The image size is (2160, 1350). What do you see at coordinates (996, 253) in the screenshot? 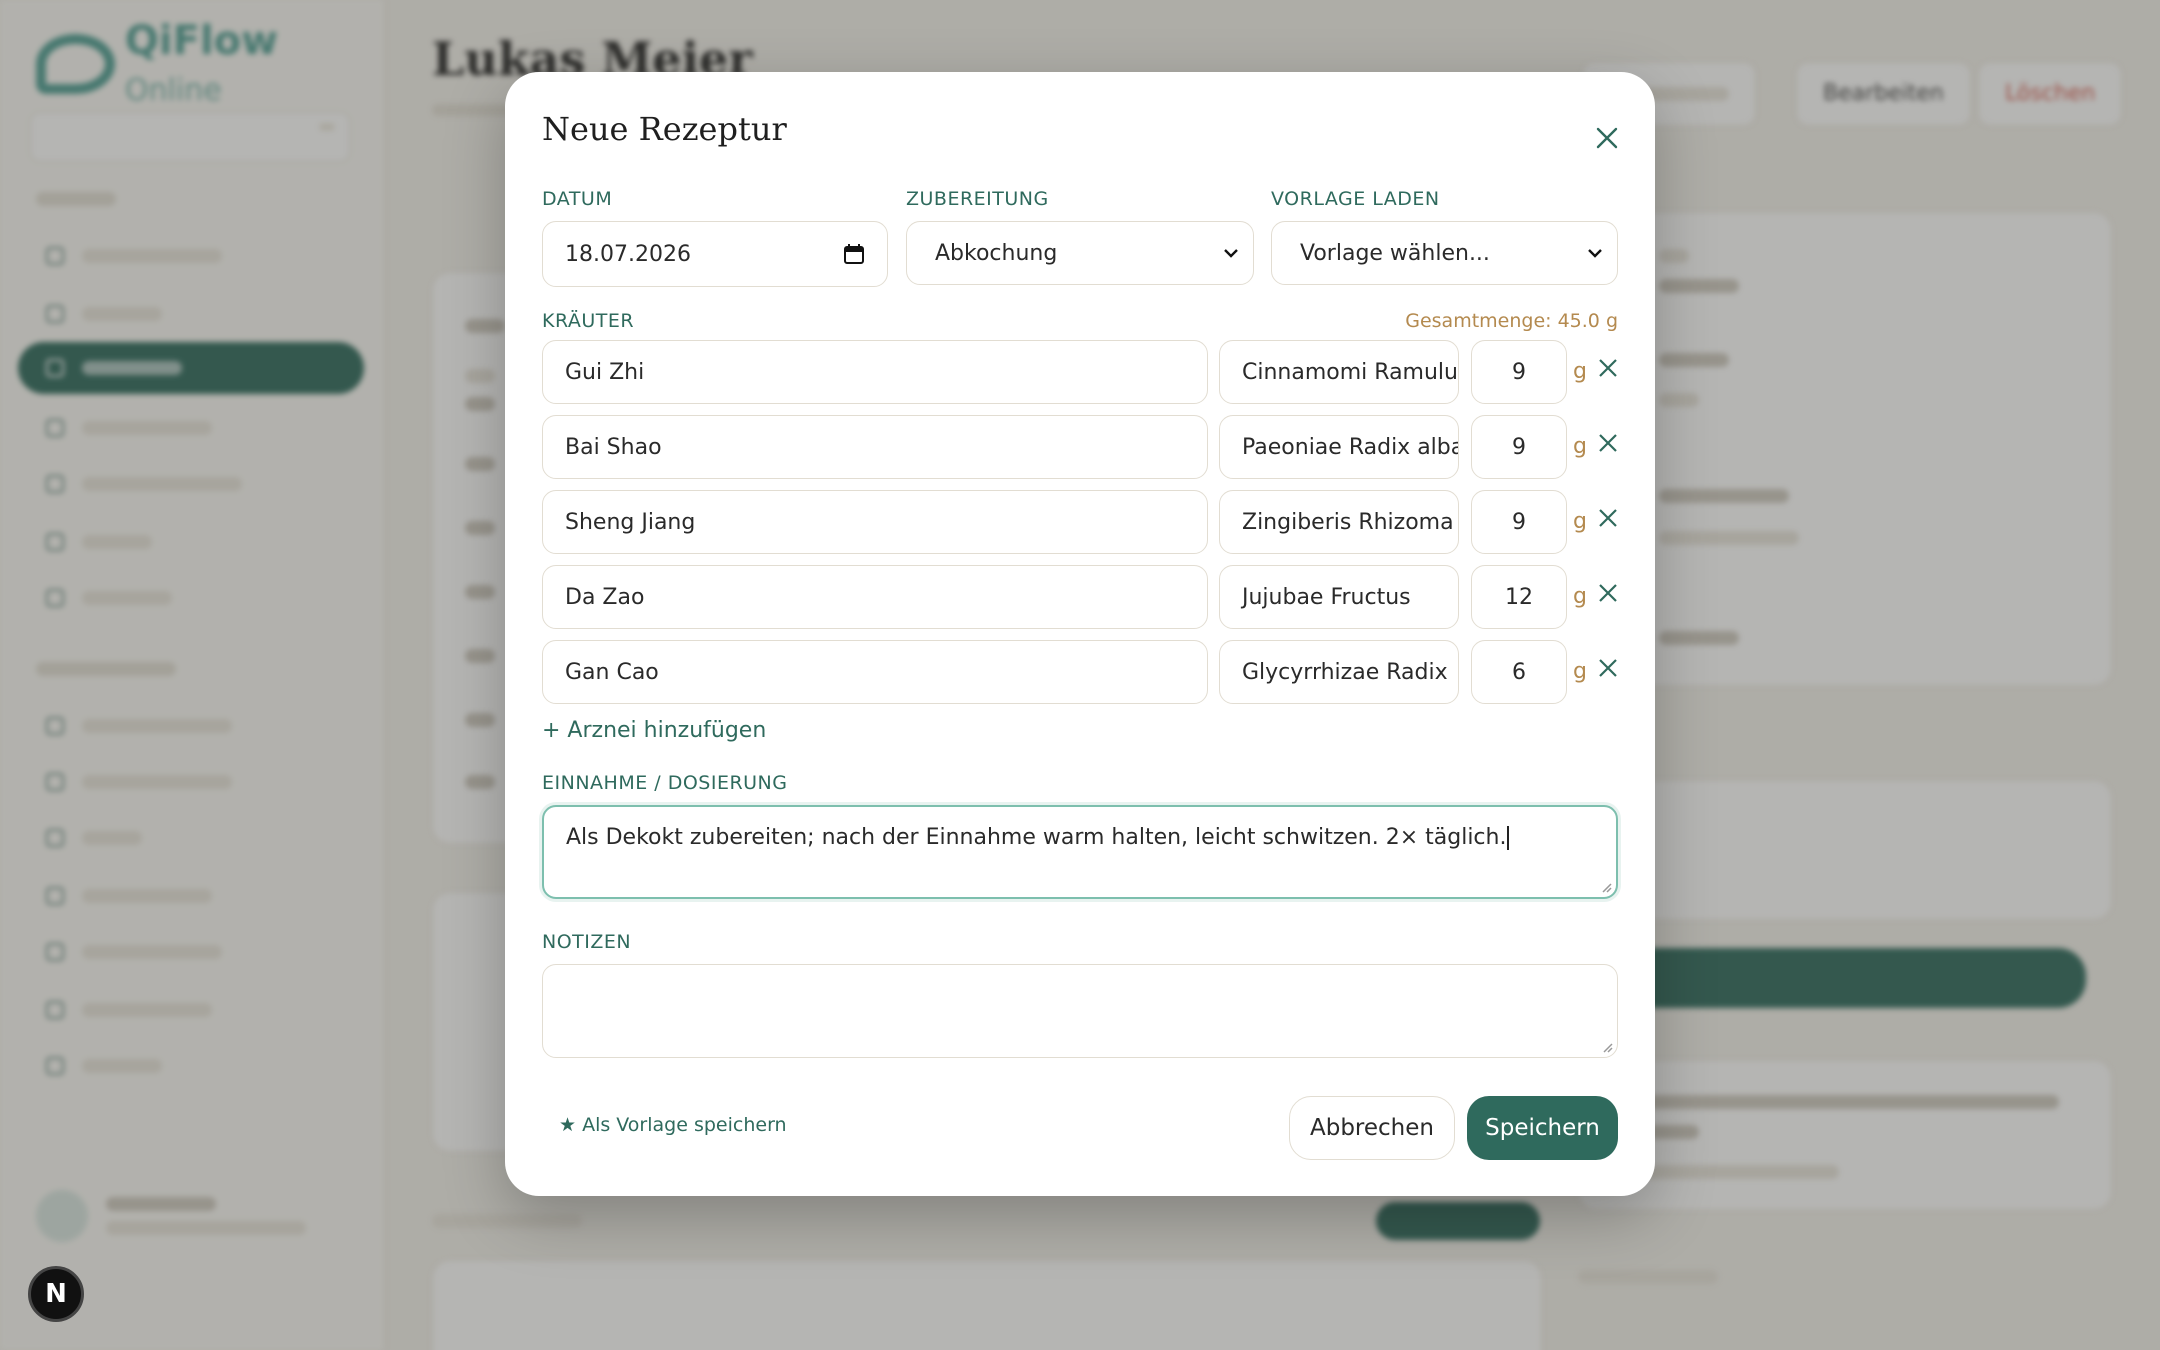
I see `preparation-value: Abkochung` at bounding box center [996, 253].